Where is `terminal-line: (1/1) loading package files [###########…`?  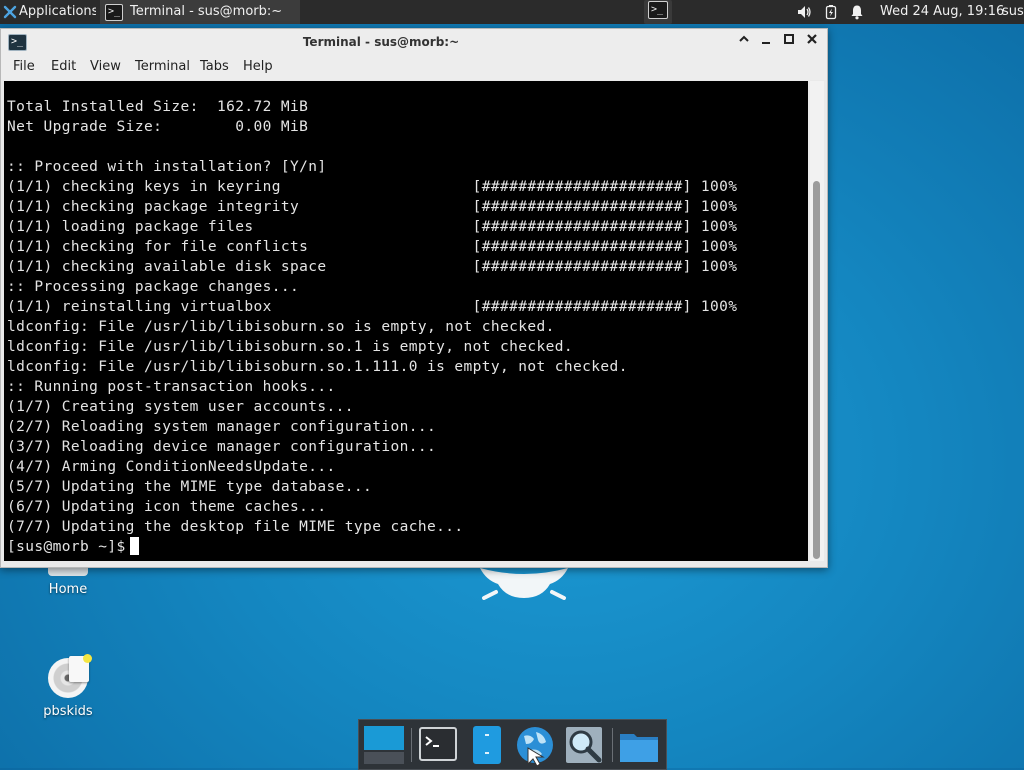 terminal-line: (1/1) loading package files [###########… is located at coordinates (372, 227).